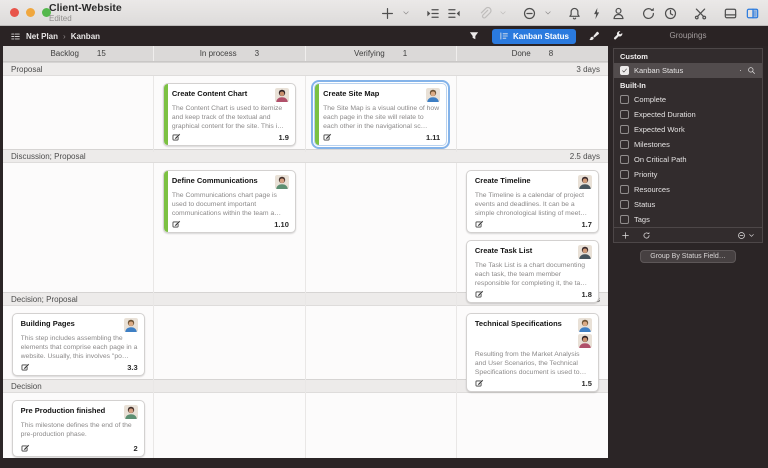 This screenshot has width=768, height=468. Describe the element at coordinates (305, 54) in the screenshot. I see `column-headers: Backlog 15 In process 3 Verifying 1 Done 8` at that location.